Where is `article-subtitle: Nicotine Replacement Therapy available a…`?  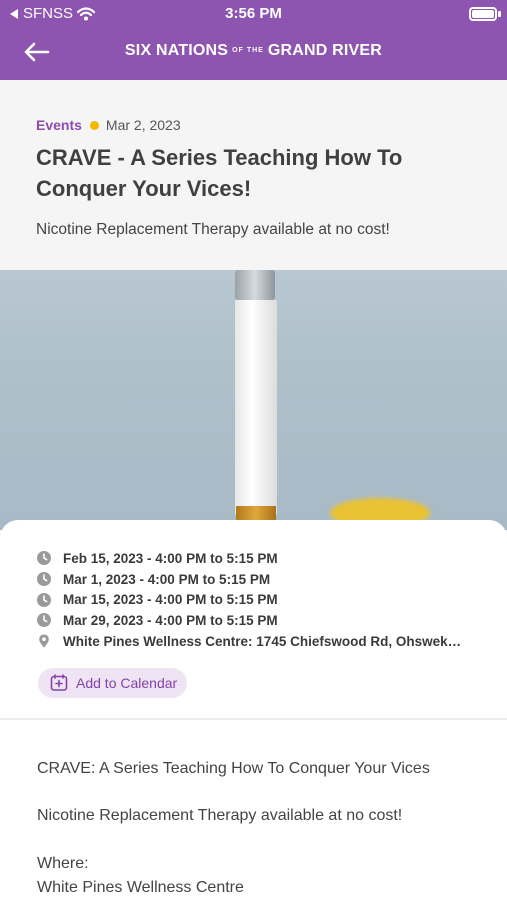 article-subtitle: Nicotine Replacement Therapy available a… is located at coordinates (213, 229).